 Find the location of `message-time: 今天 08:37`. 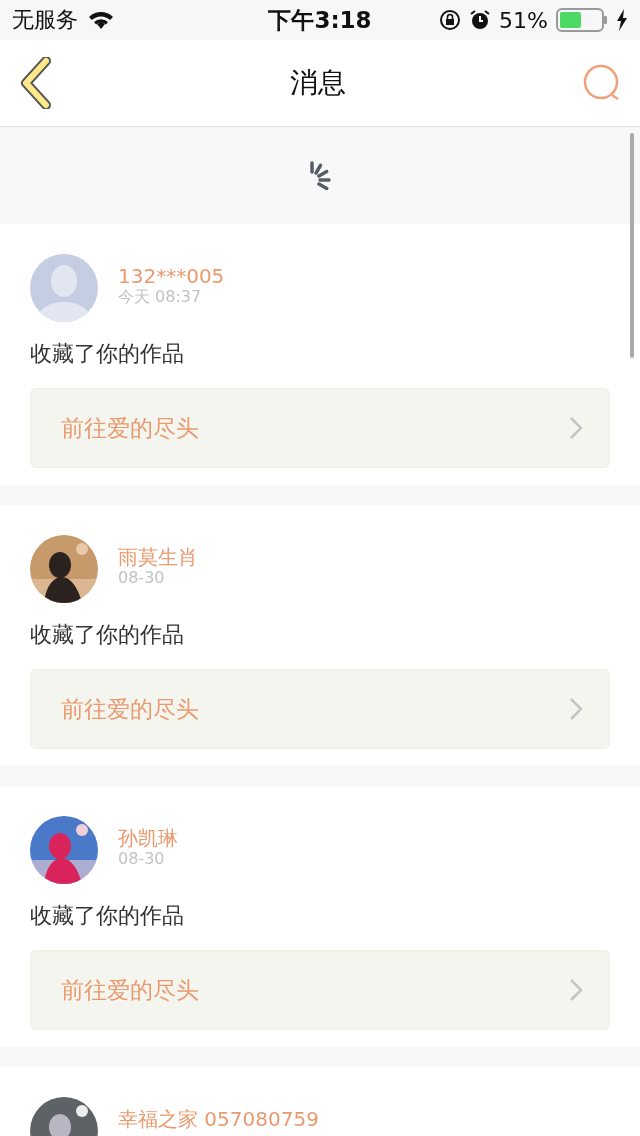

message-time: 今天 08:37 is located at coordinates (160, 297).